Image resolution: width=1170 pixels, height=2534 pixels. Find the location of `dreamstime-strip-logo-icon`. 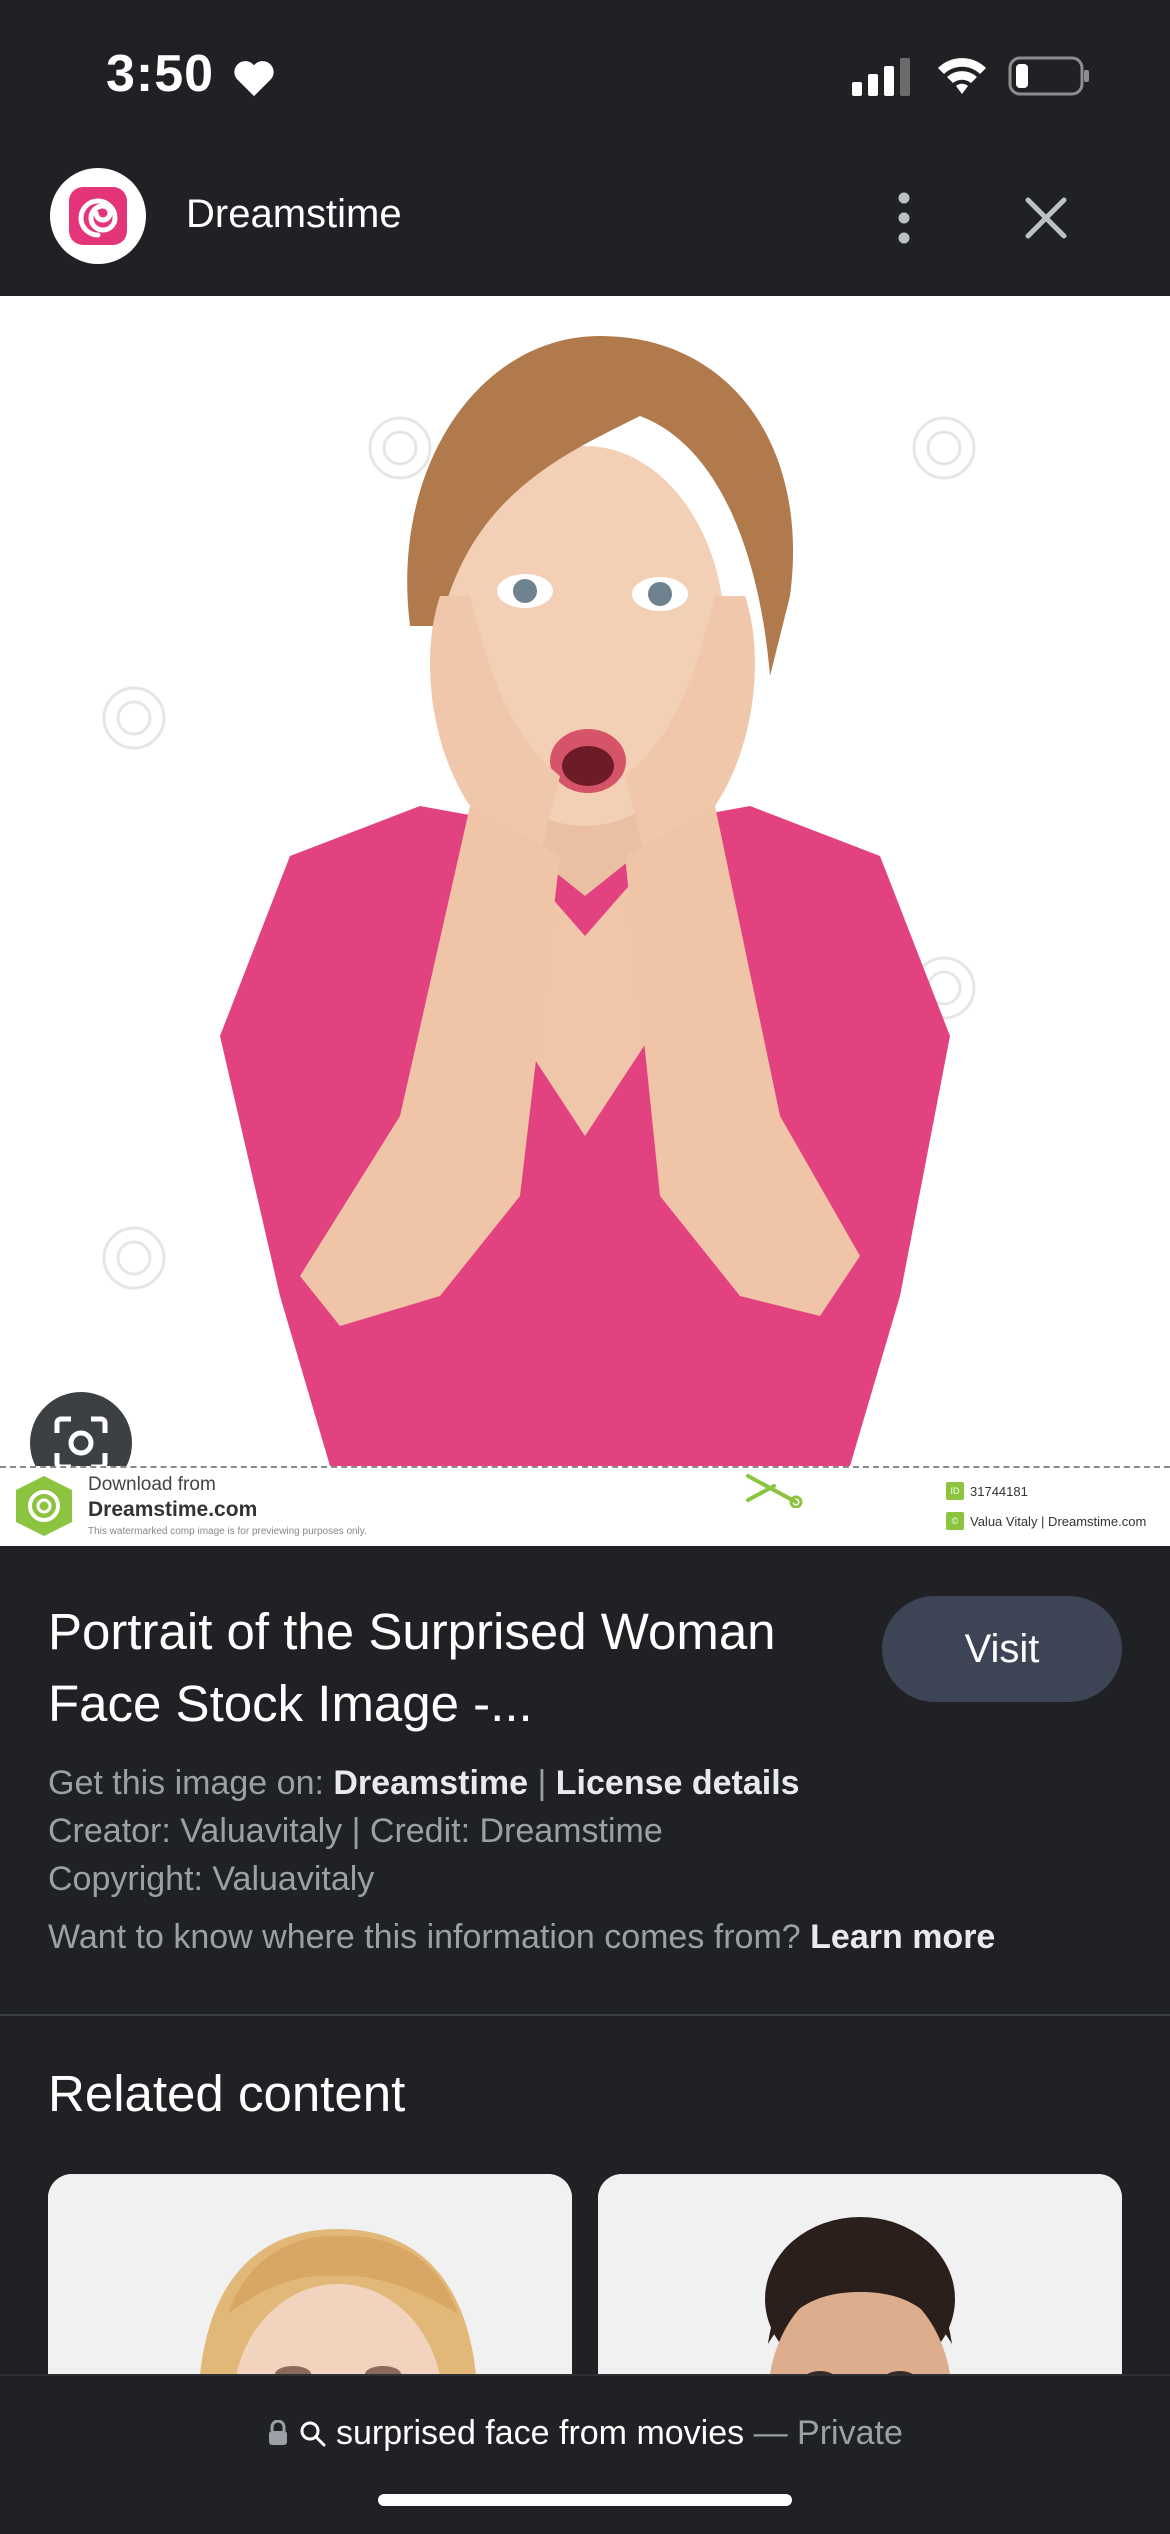

dreamstime-strip-logo-icon is located at coordinates (44, 1506).